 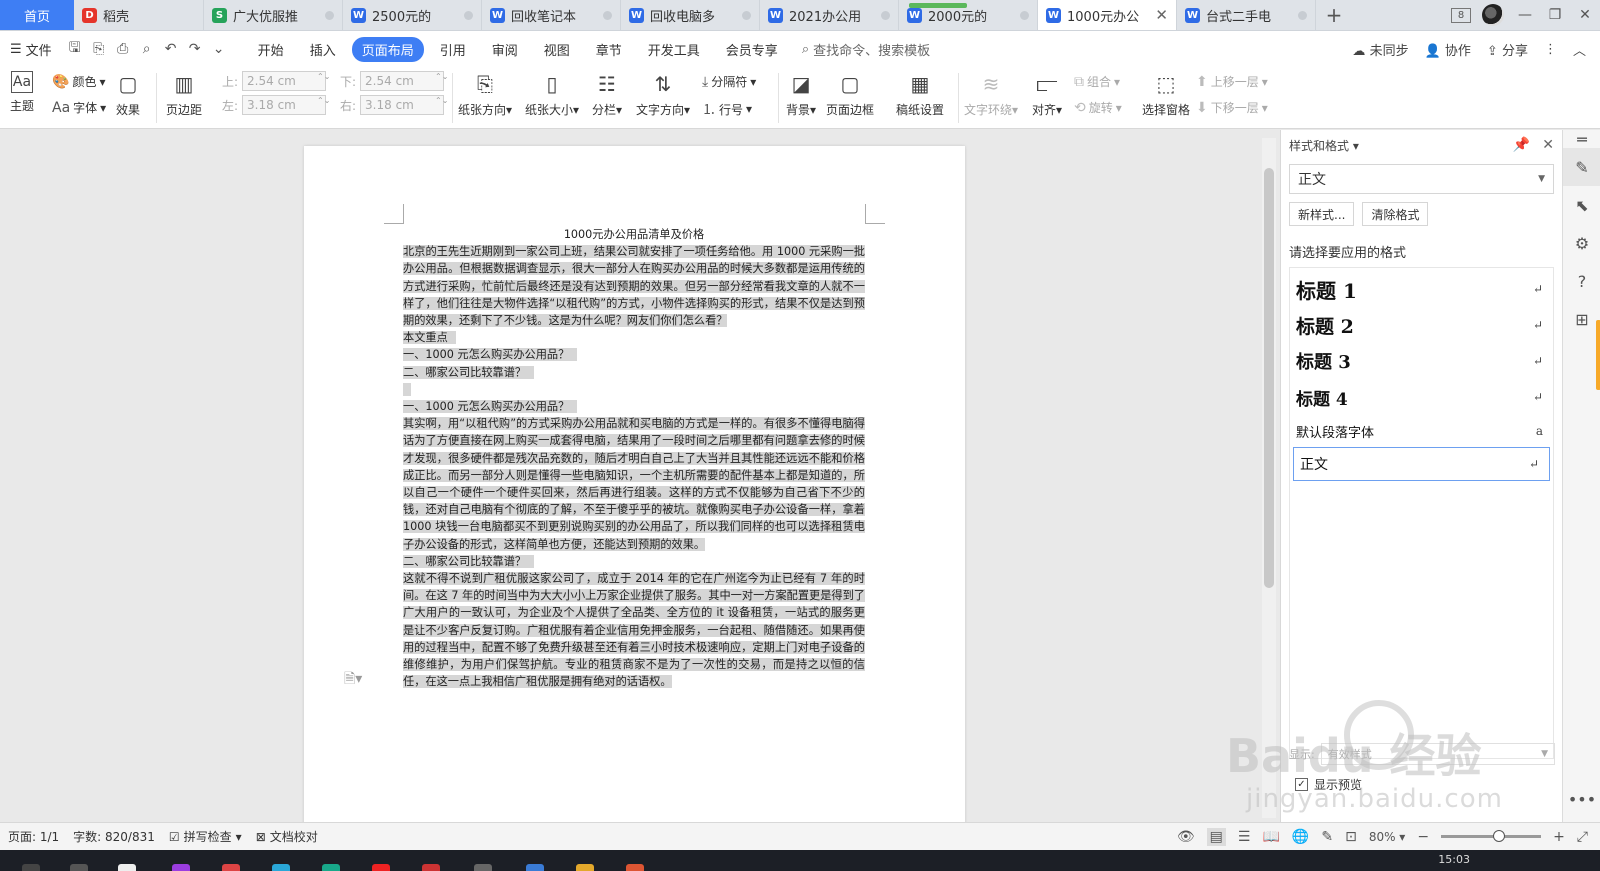 I want to click on align-button: ⫍ 对齐▾, so click(x=1047, y=94).